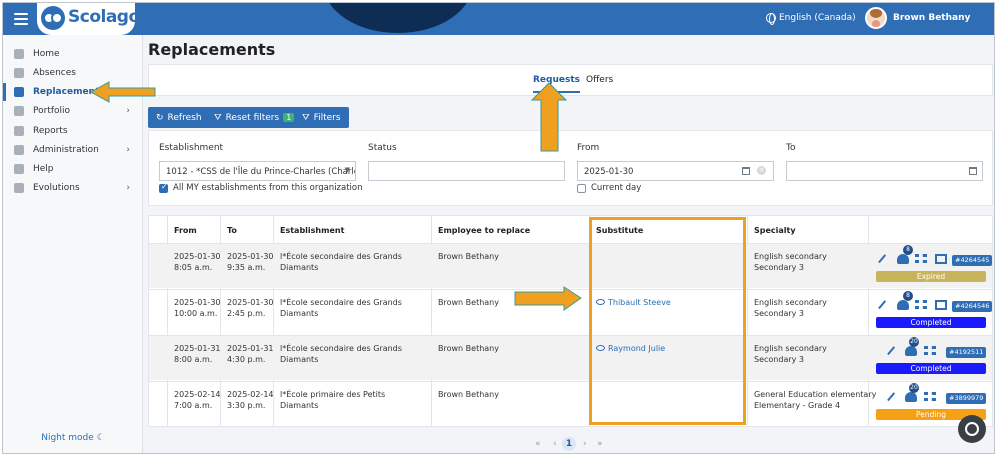  Describe the element at coordinates (484, 230) in the screenshot. I see `column-header-employee: Employee to replace` at that location.